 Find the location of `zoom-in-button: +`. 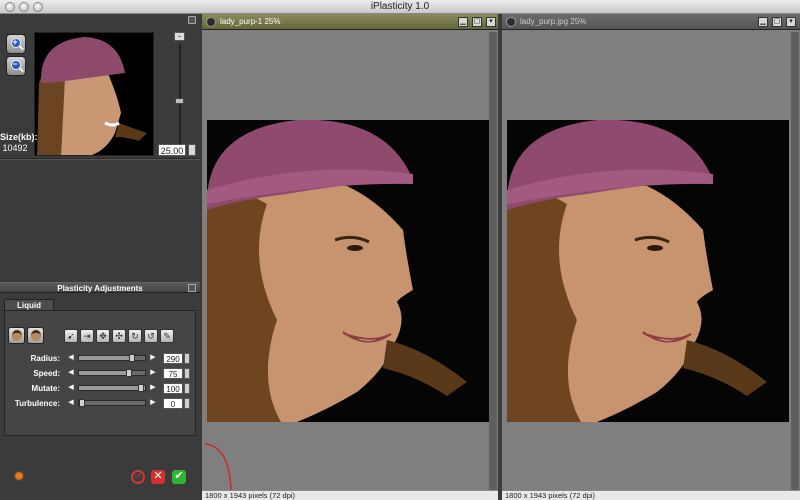

zoom-in-button: + is located at coordinates (16, 44).